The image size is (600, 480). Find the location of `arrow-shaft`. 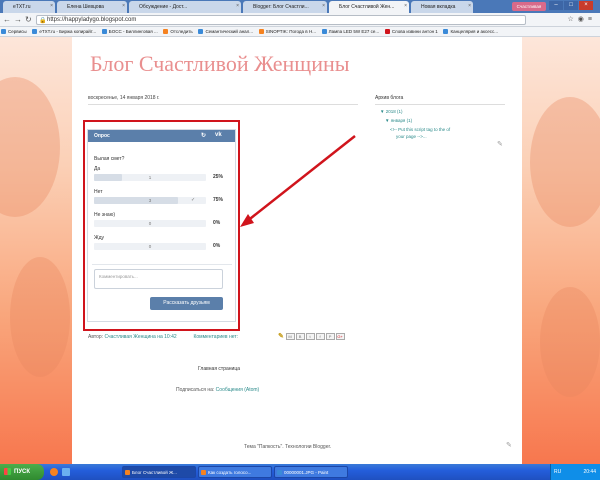

arrow-shaft is located at coordinates (300, 179).